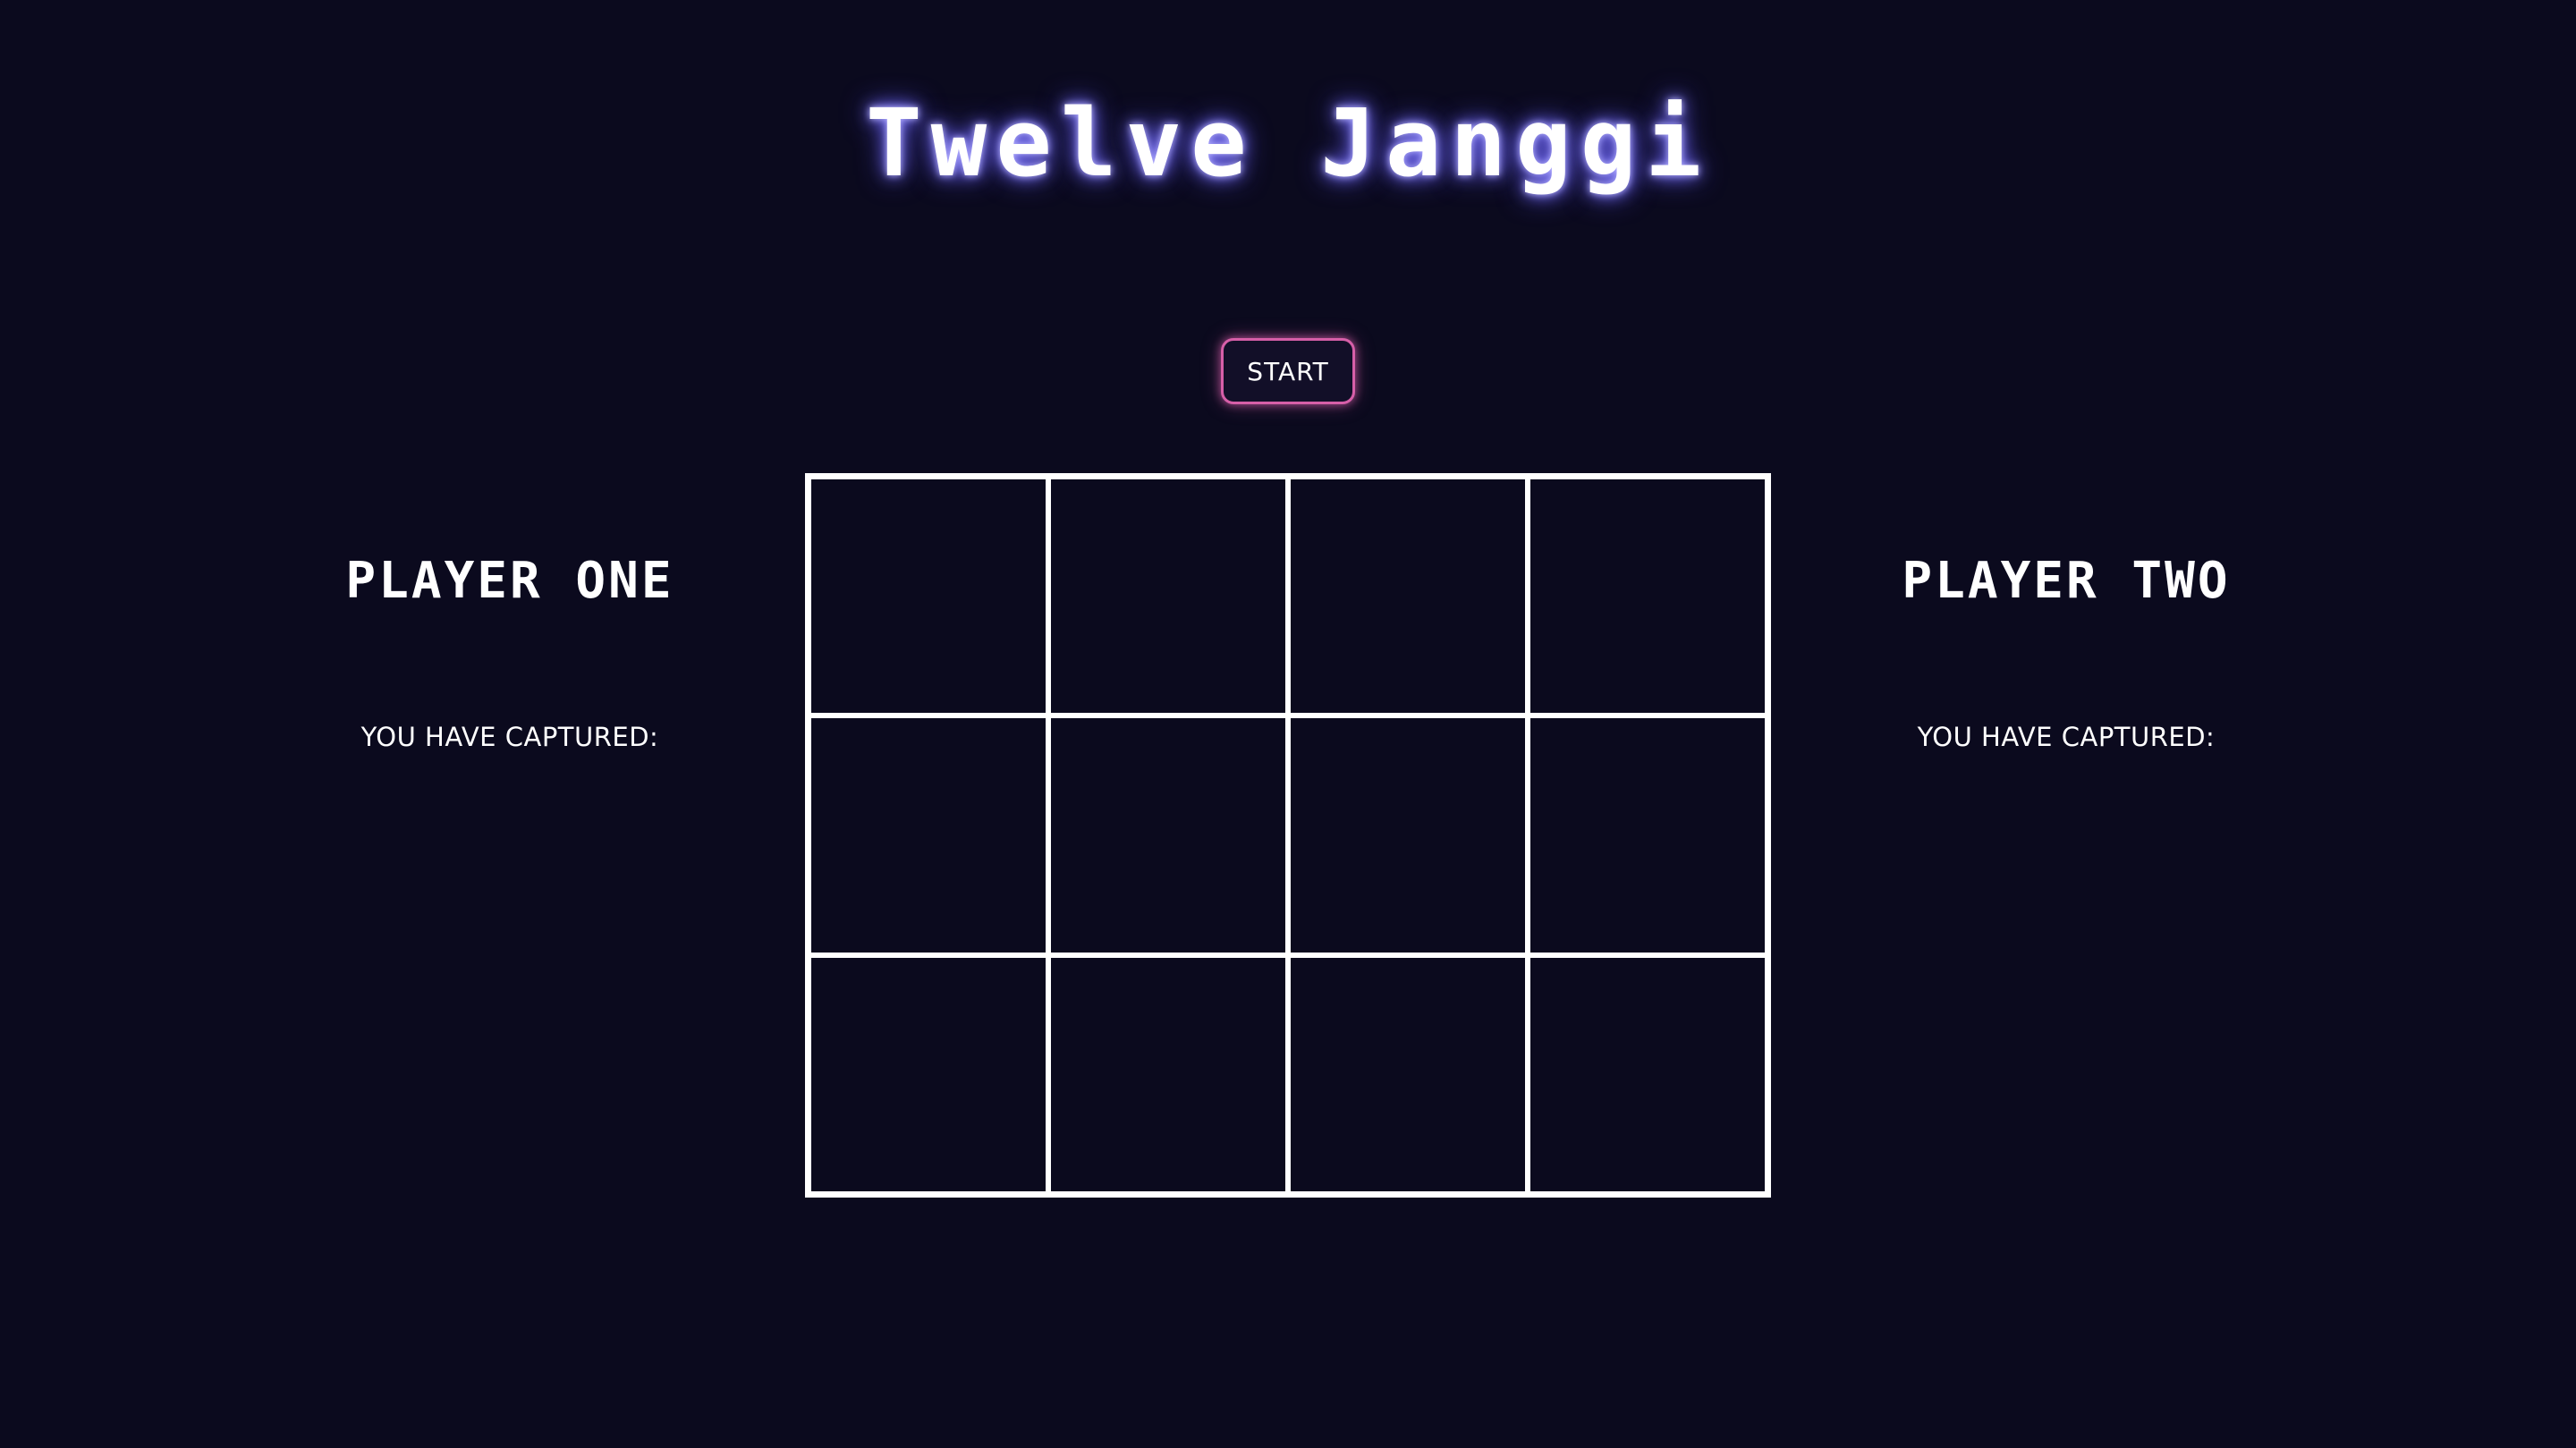  I want to click on player-one-captured-label: YOU HAVE CAPTURED:, so click(509, 737).